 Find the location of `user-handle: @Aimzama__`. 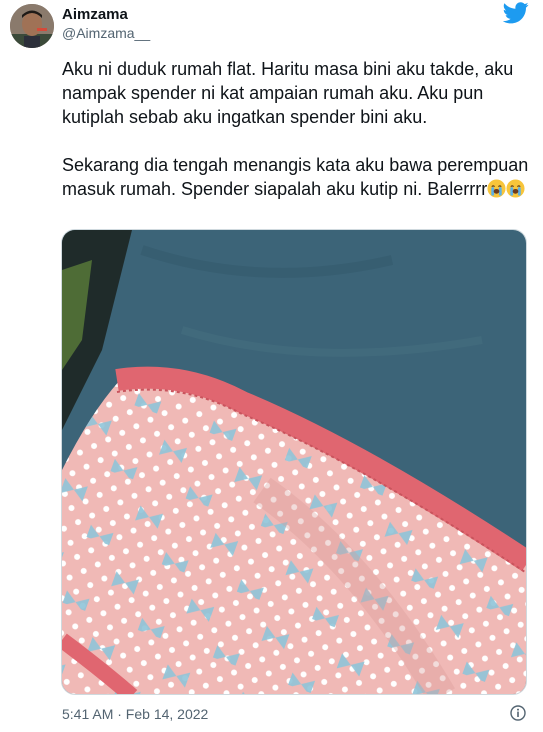

user-handle: @Aimzama__ is located at coordinates (106, 33).